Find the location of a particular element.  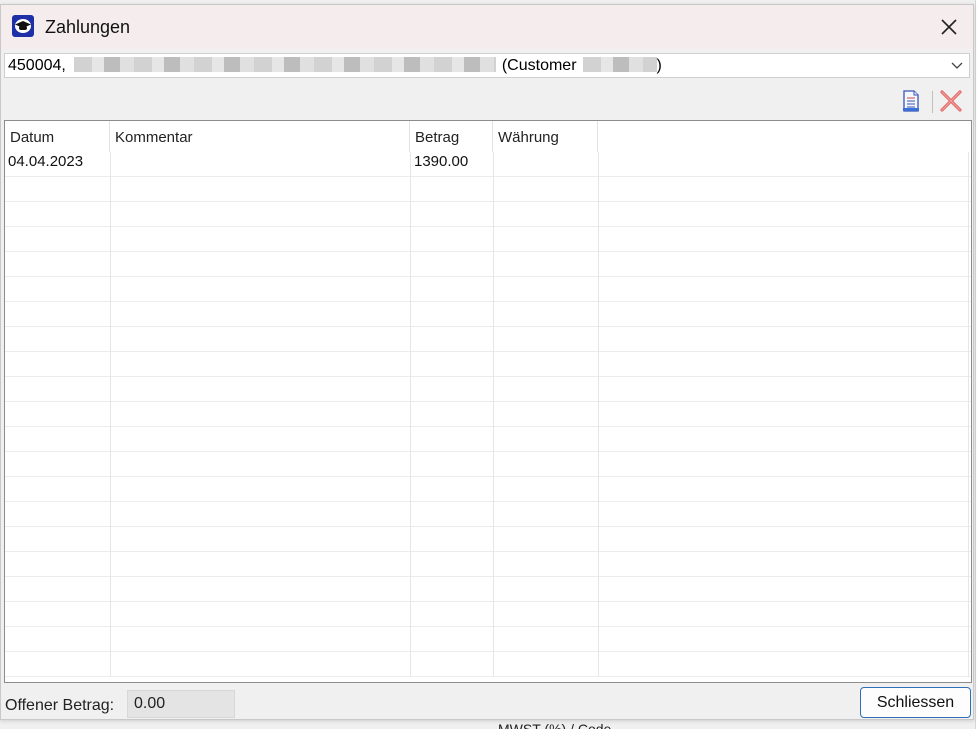

table-cell: 1390.00 is located at coordinates (452, 164).